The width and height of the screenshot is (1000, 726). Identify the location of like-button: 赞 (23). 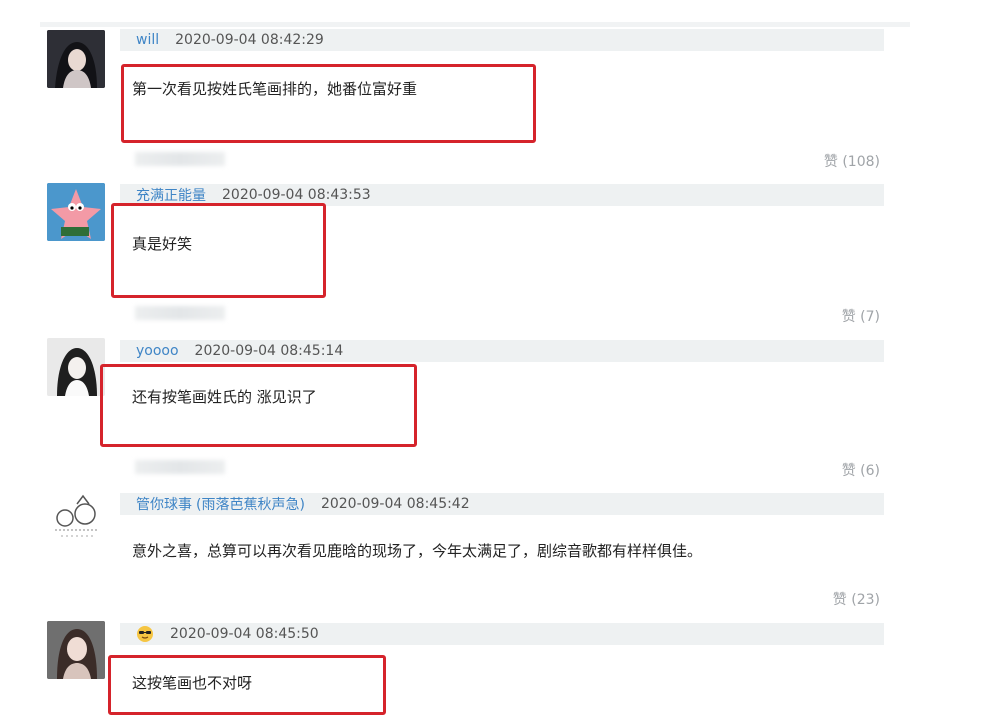
(835, 599).